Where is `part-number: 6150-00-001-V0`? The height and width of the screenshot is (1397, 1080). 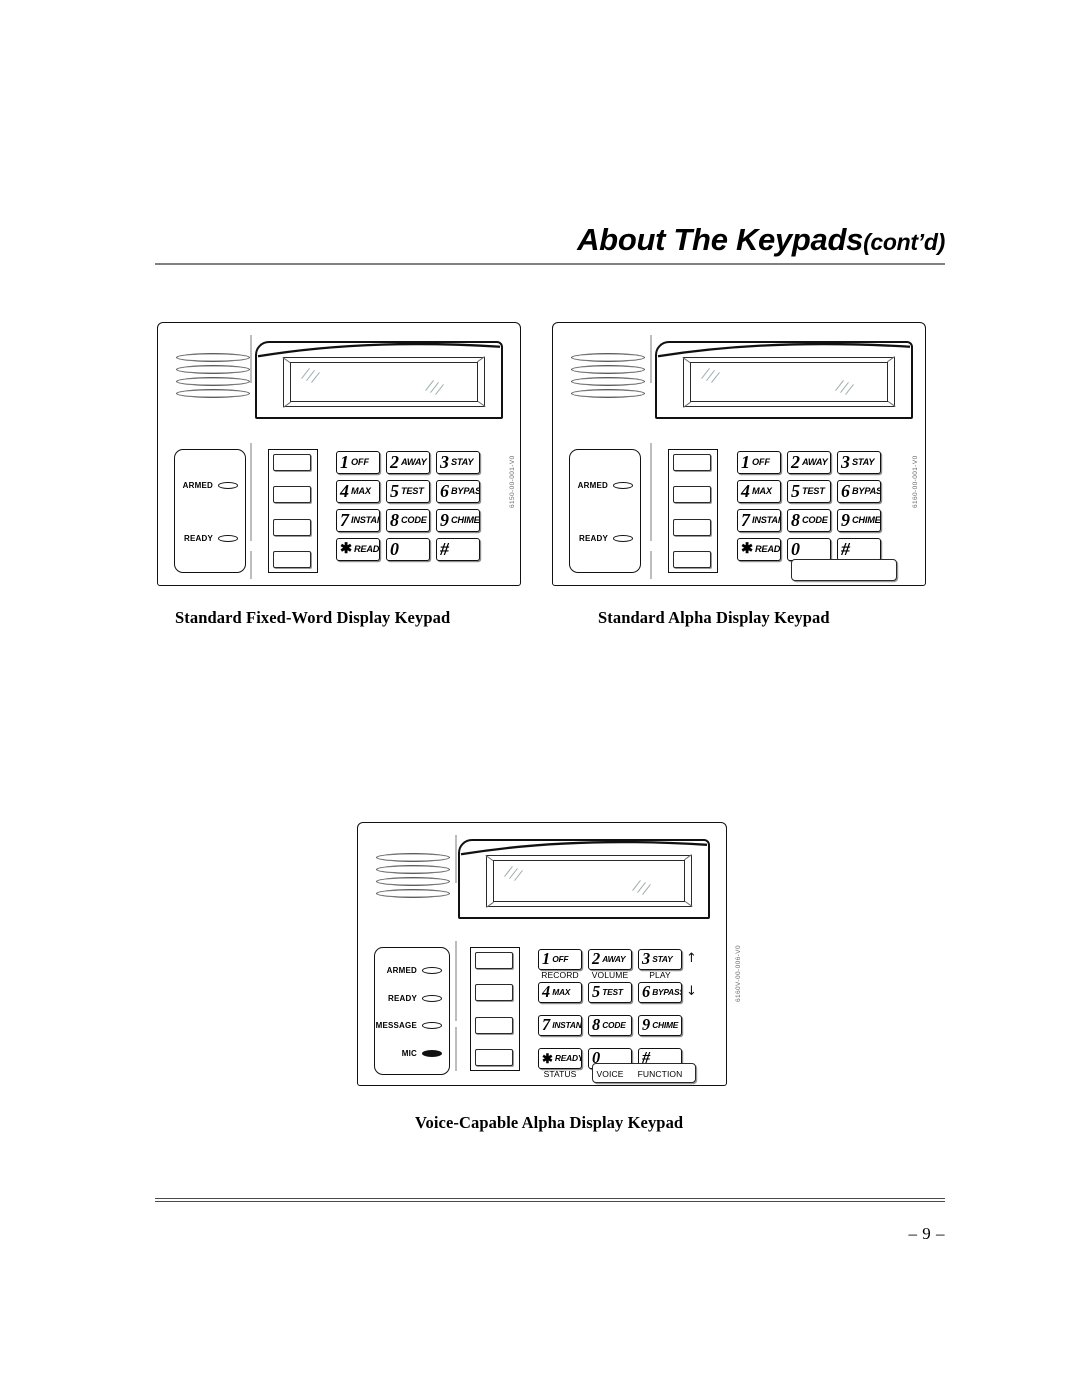 part-number: 6150-00-001-V0 is located at coordinates (512, 481).